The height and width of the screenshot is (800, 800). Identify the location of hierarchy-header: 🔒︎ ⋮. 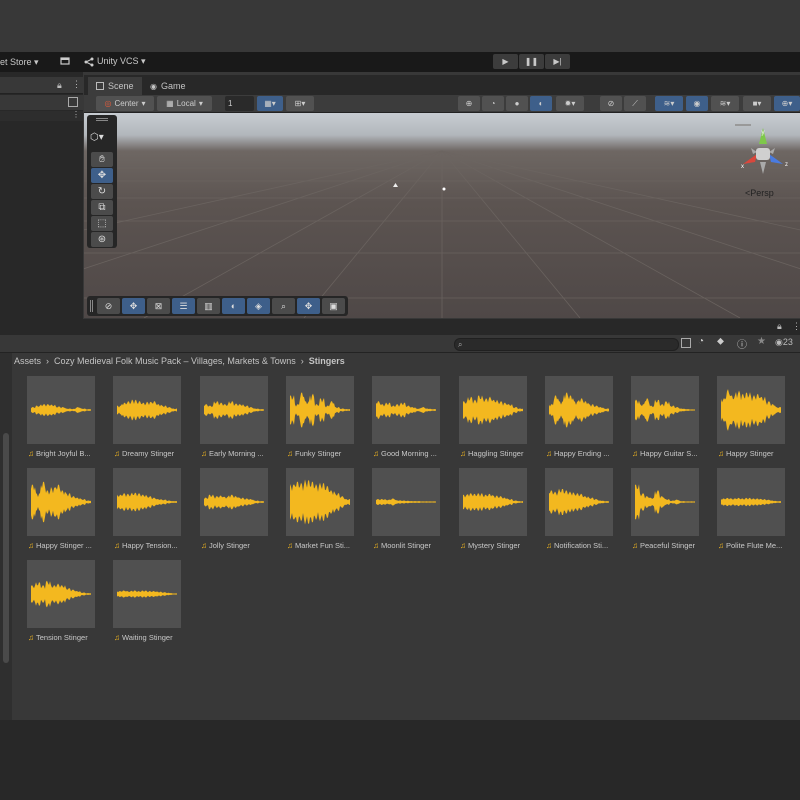
(41, 85).